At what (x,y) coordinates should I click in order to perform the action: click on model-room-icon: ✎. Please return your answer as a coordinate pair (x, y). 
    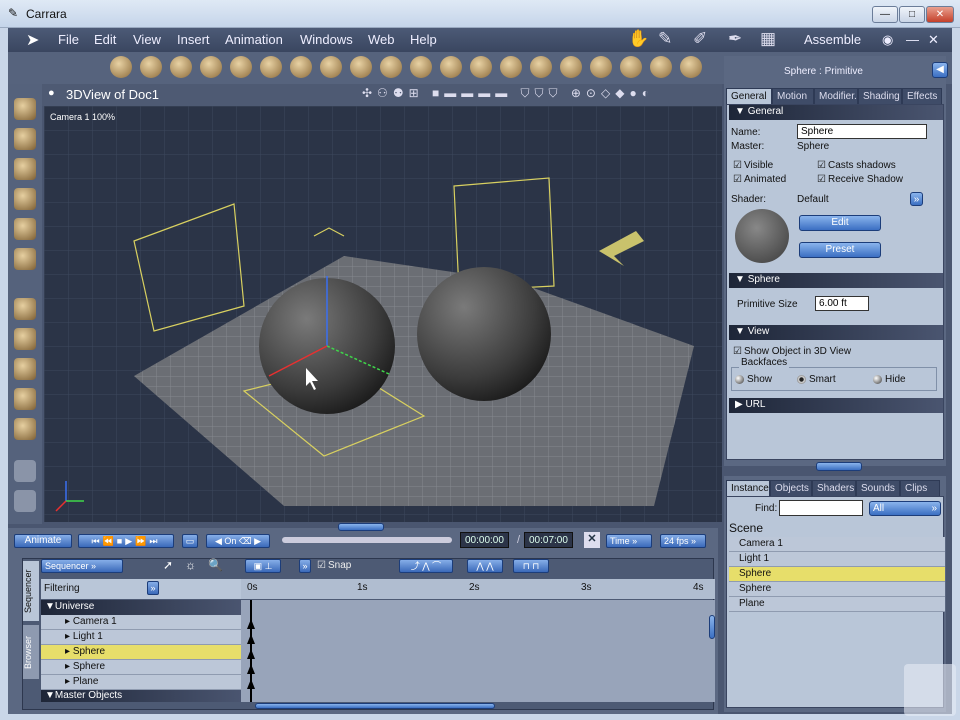
    Looking at the image, I should click on (665, 39).